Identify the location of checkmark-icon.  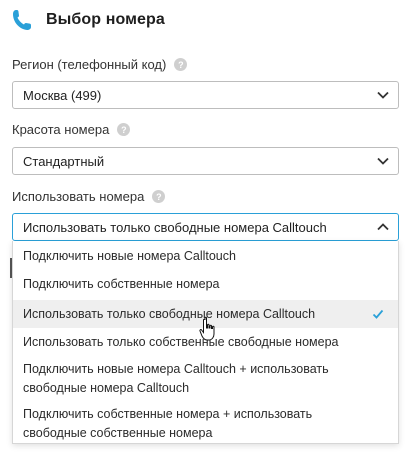
(378, 314).